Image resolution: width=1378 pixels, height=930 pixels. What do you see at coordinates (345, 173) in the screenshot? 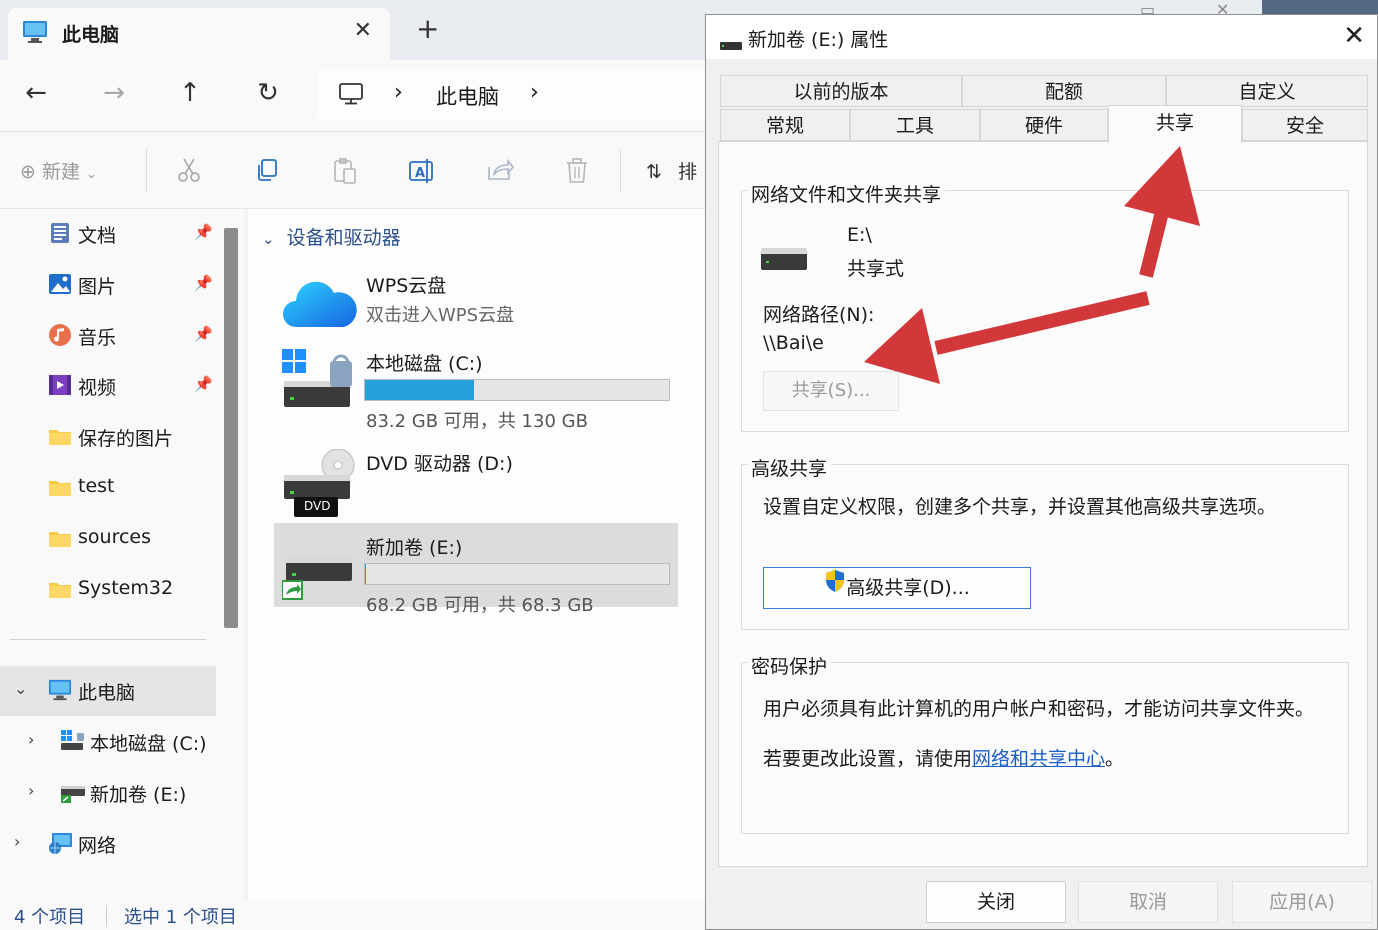
I see `paste-icon` at bounding box center [345, 173].